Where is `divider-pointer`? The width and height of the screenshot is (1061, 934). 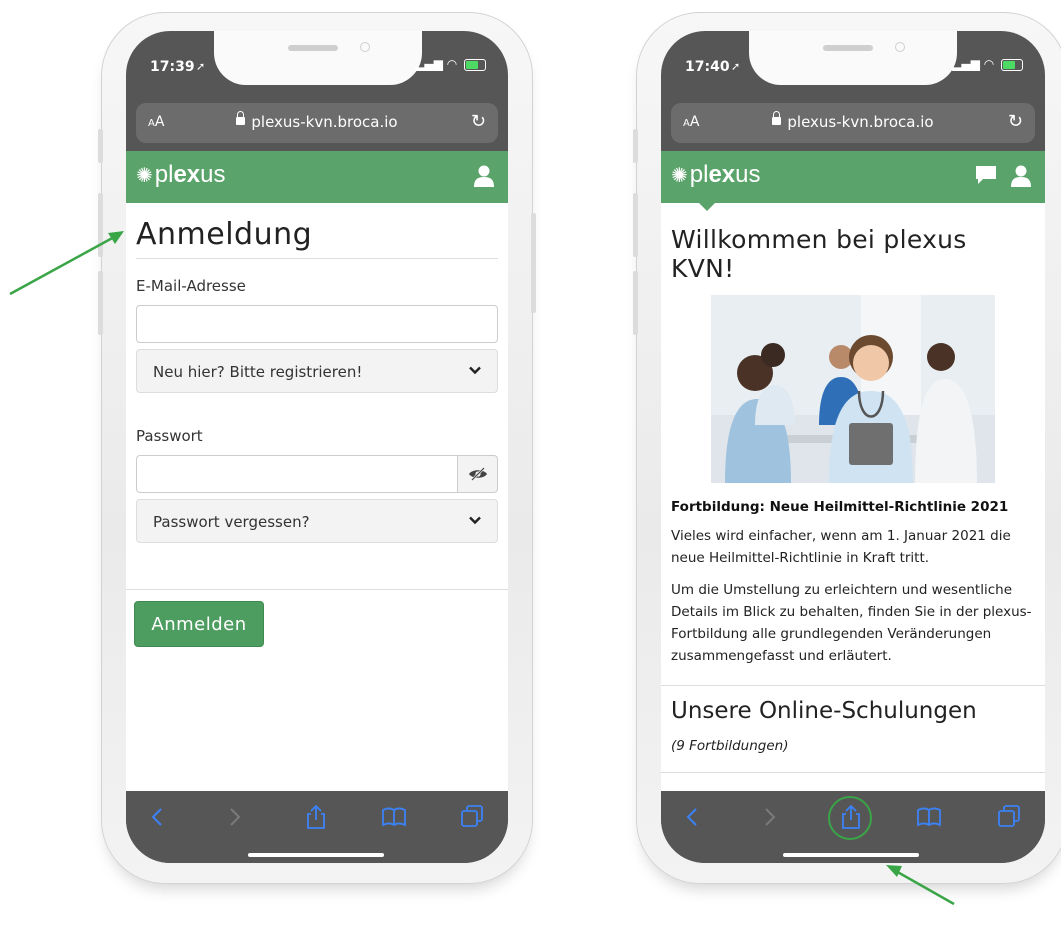 divider-pointer is located at coordinates (178, 585).